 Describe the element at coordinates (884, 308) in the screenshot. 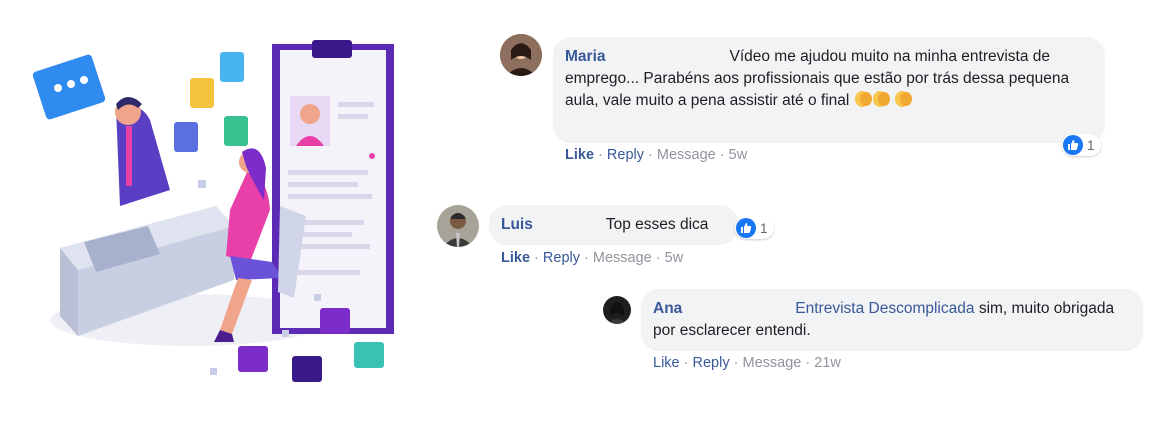

I see `page-mention-link: Entrevista Descomplicada` at that location.